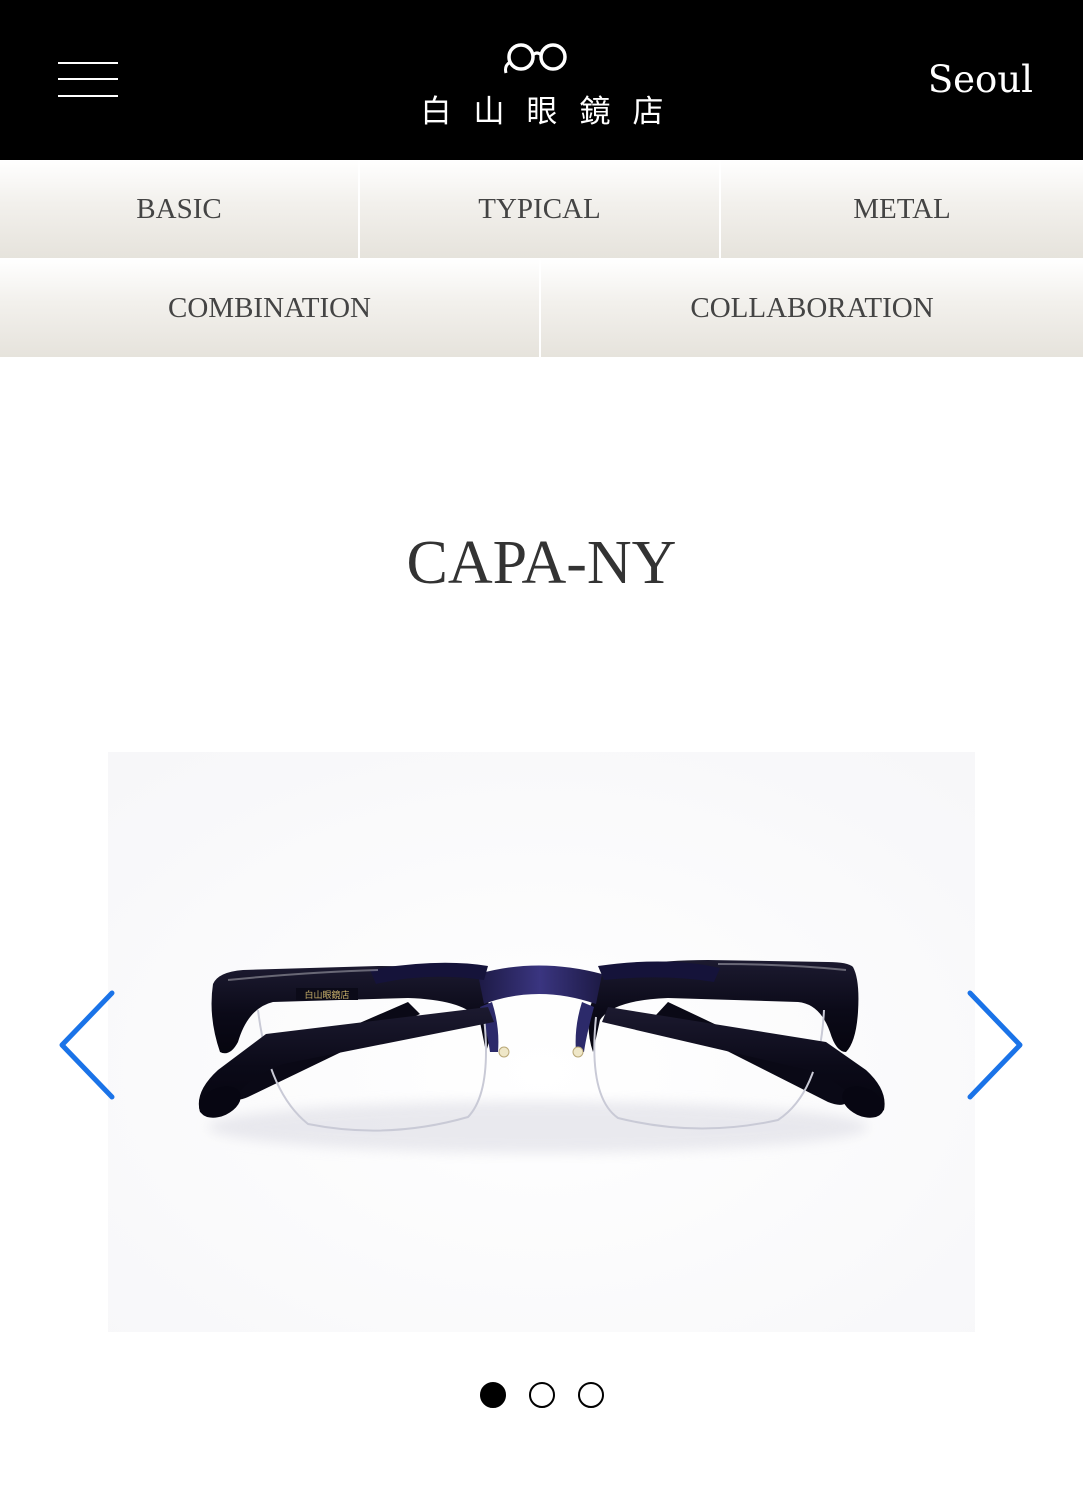 This screenshot has height=1500, width=1083. I want to click on carousel-pagination, so click(543, 1396).